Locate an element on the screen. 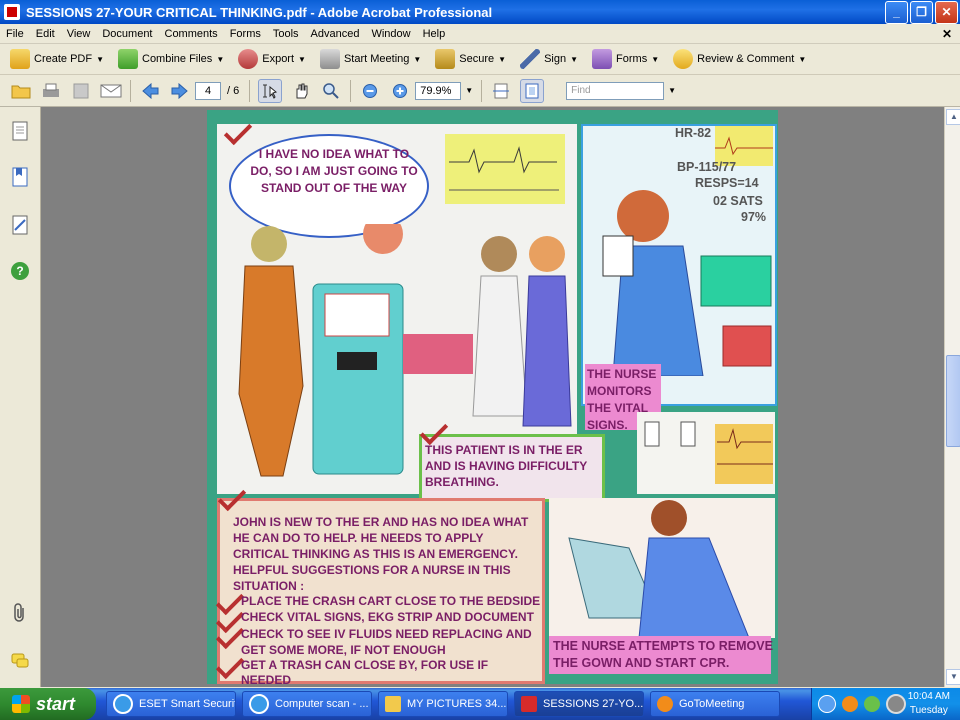 The height and width of the screenshot is (720, 960). review-comment-button: Review & Comment ▼ is located at coordinates (739, 59).